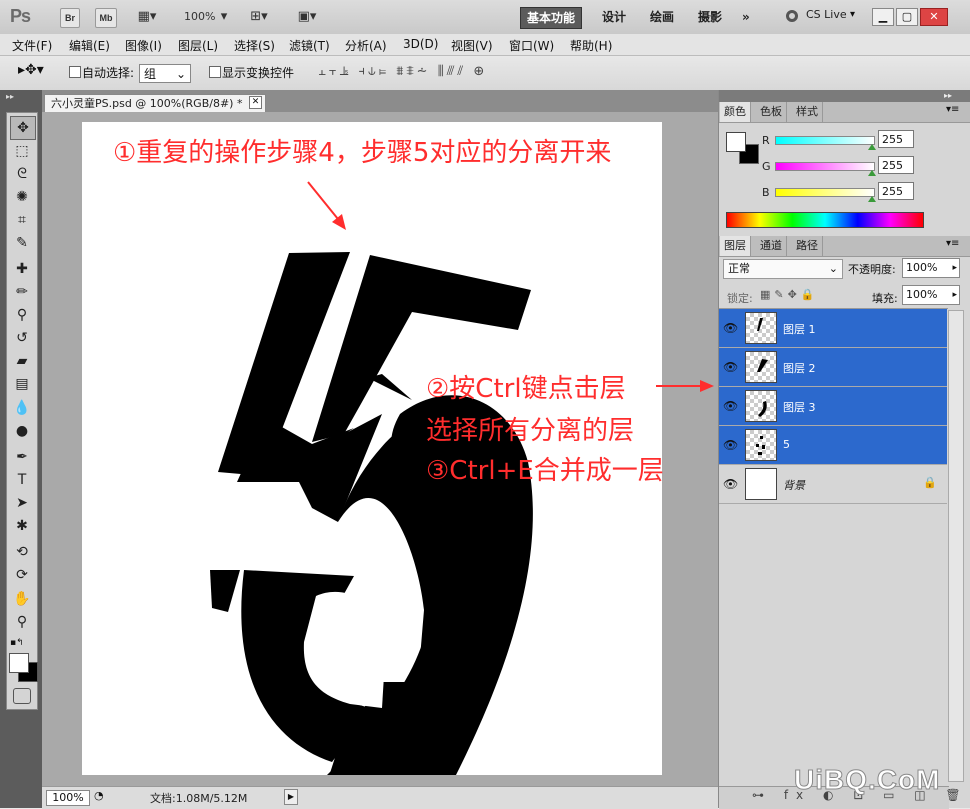 The width and height of the screenshot is (970, 809). What do you see at coordinates (22, 243) in the screenshot?
I see `eyedropper-tool-icon: ✎` at bounding box center [22, 243].